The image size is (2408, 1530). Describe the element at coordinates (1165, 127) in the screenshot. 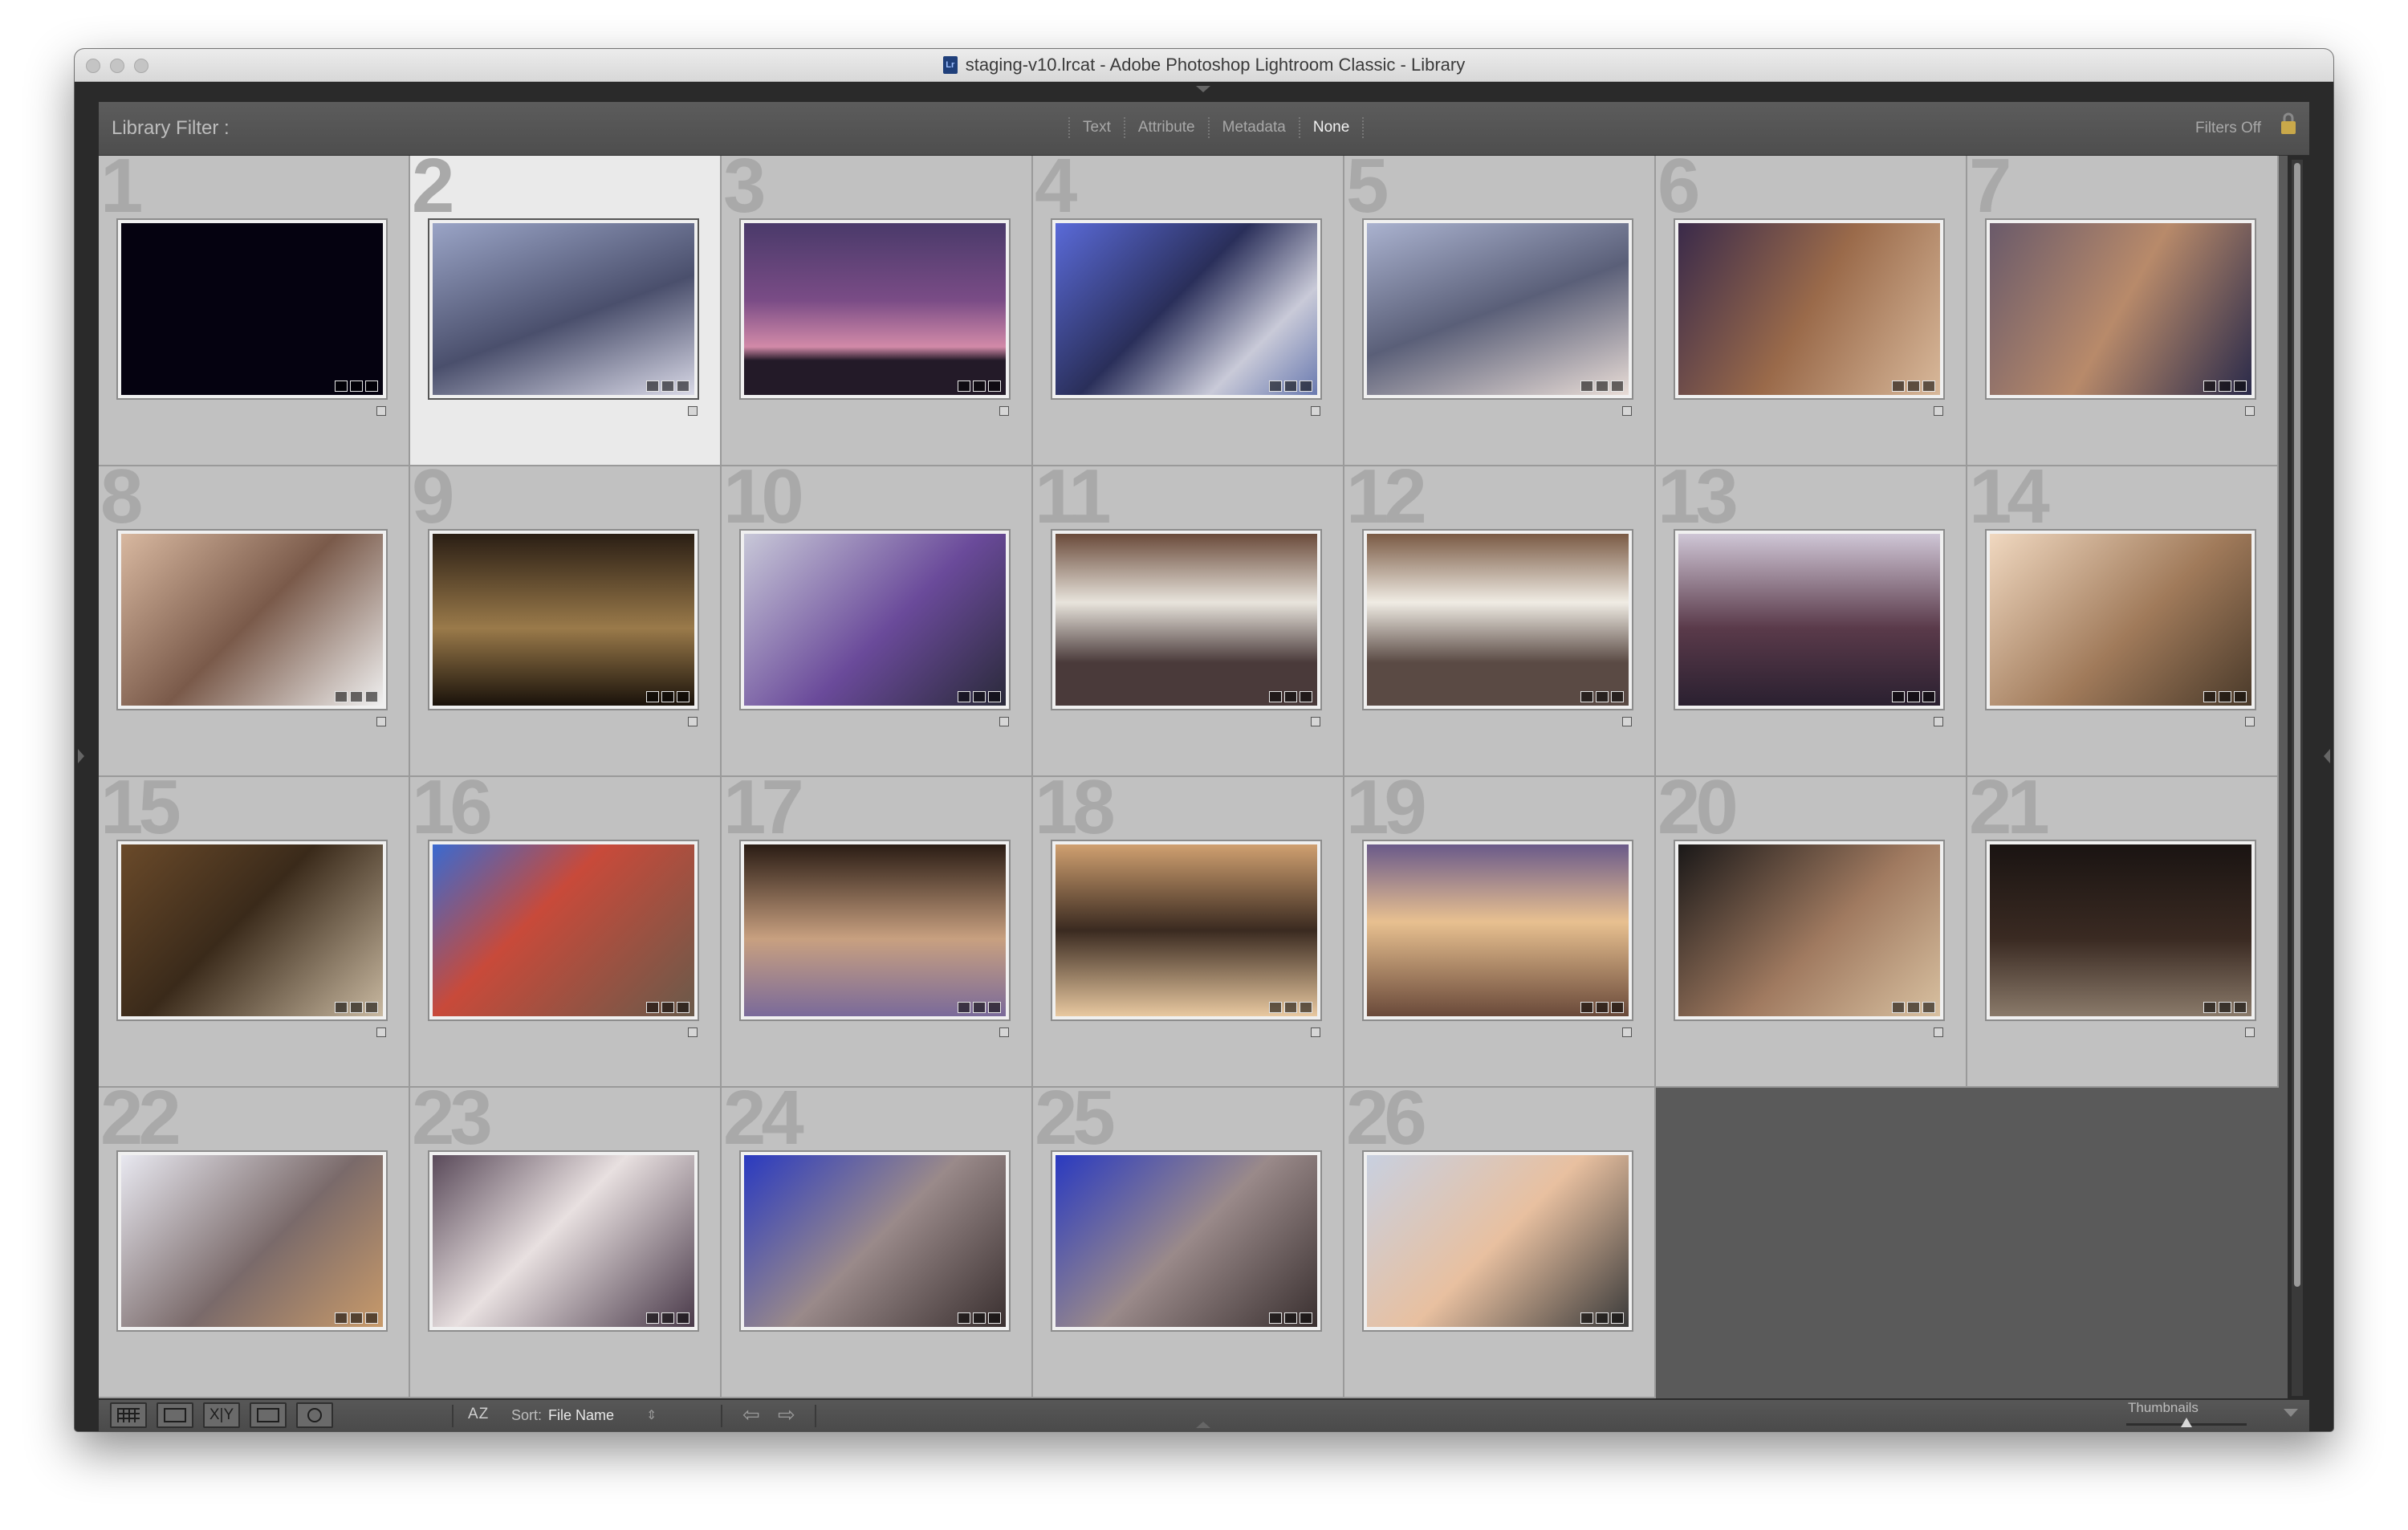

I see `filter-tab-attribute: Attribute` at that location.